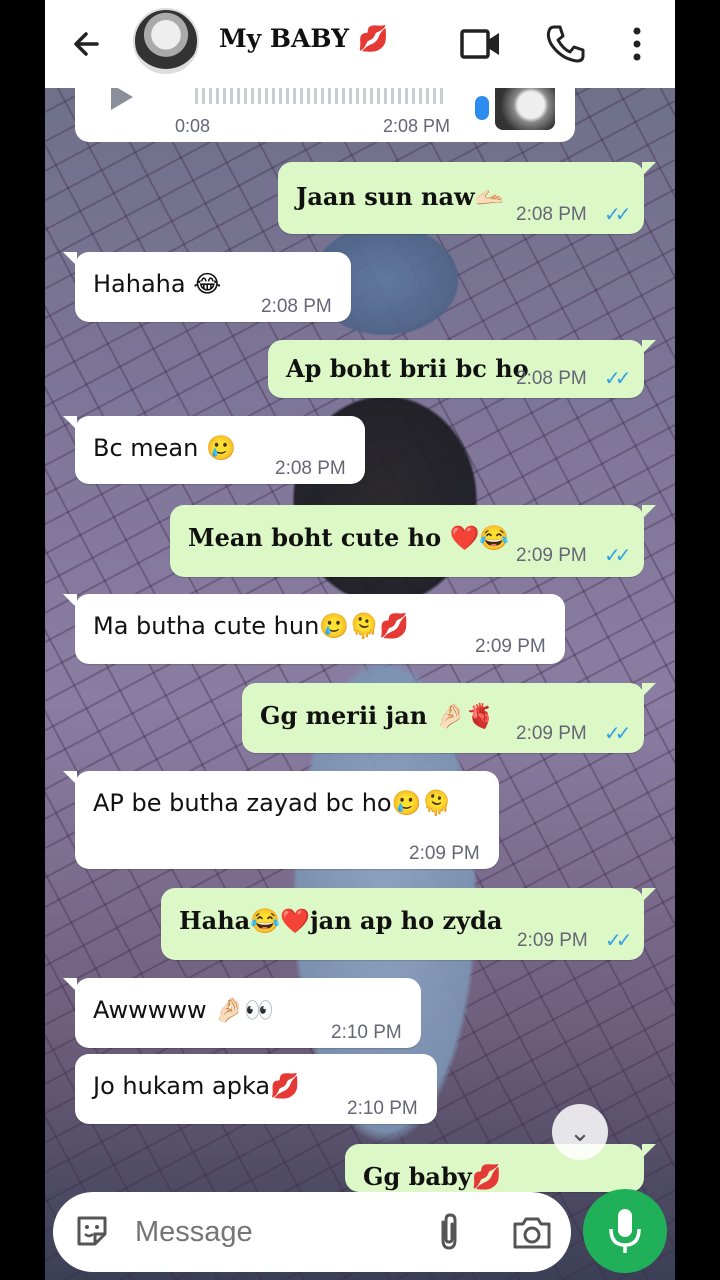 The height and width of the screenshot is (1280, 720). I want to click on voice-record-button, so click(625, 1231).